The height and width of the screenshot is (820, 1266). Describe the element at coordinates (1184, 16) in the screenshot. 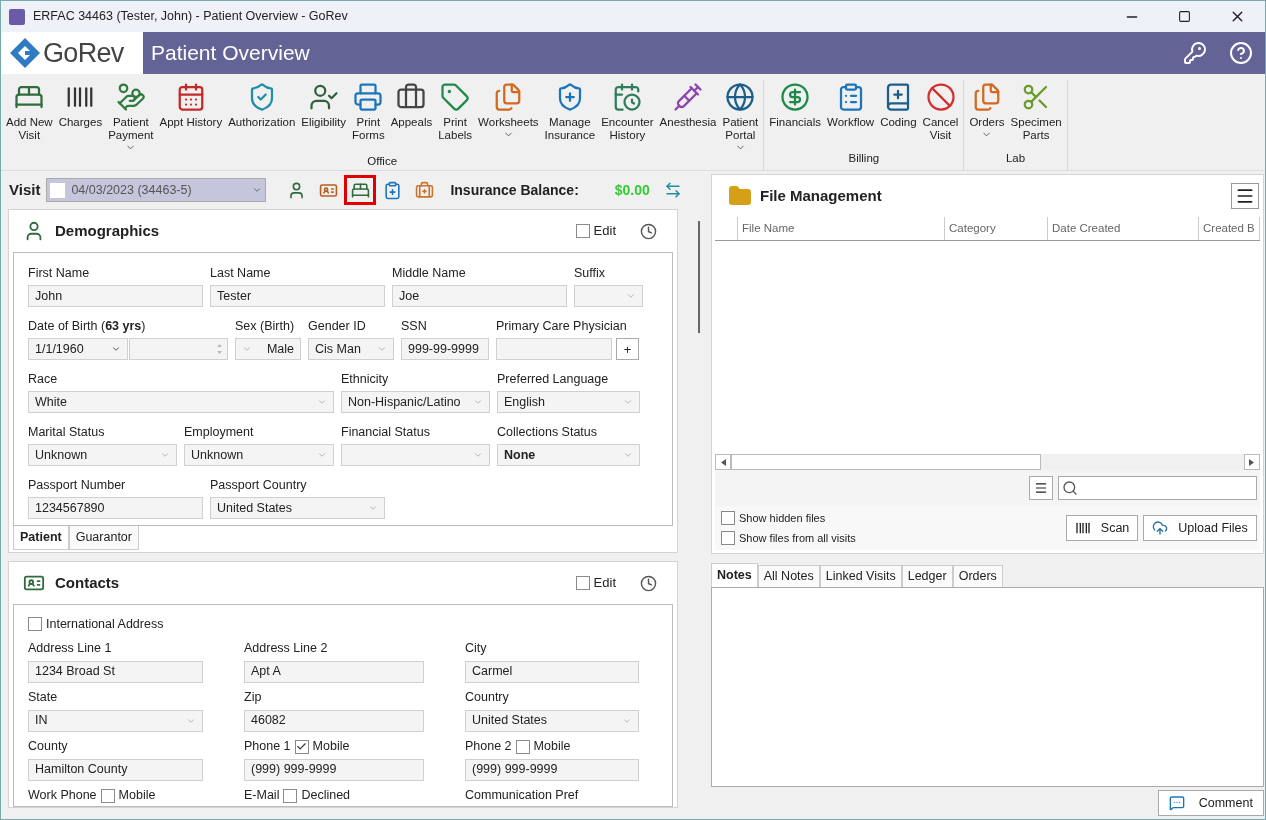

I see `maximize-icon` at that location.